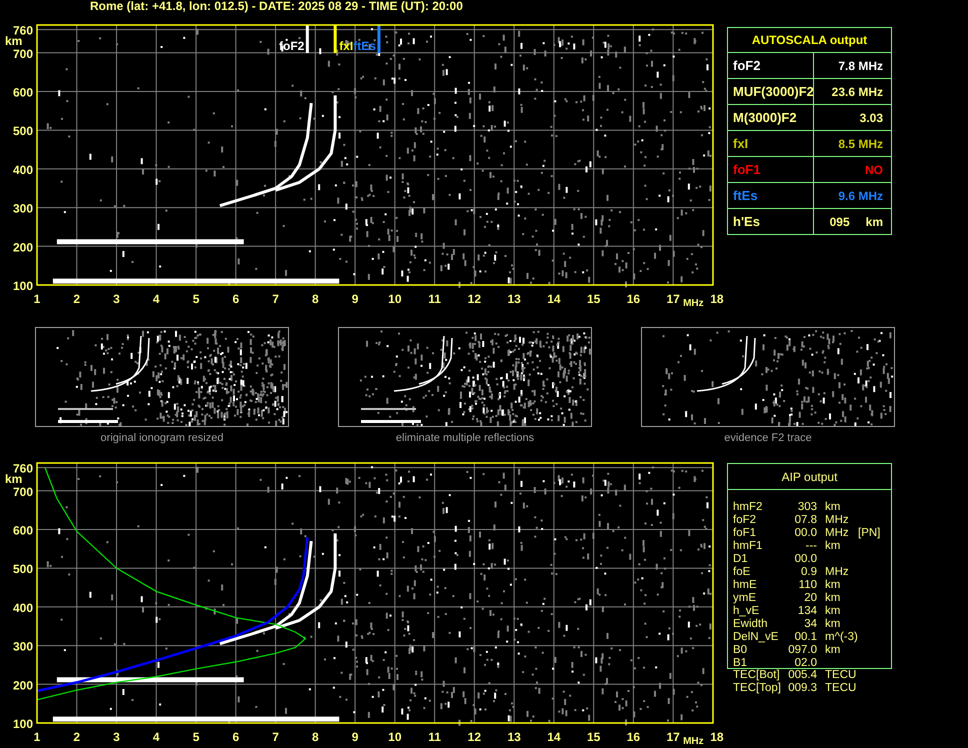  Describe the element at coordinates (768, 438) in the screenshot. I see `thumbnail-caption: evidence F2 trace` at that location.